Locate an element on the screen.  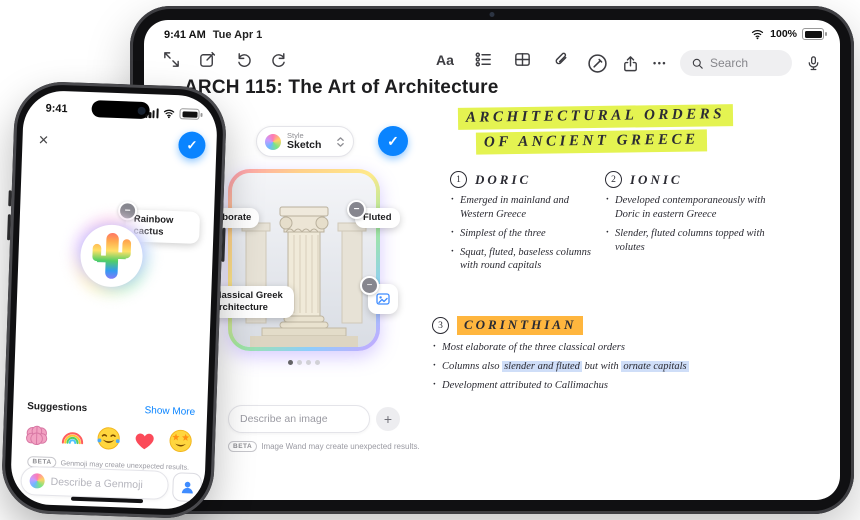
suggestions-header: Suggestions Show More is located at coordinates (111, 409).